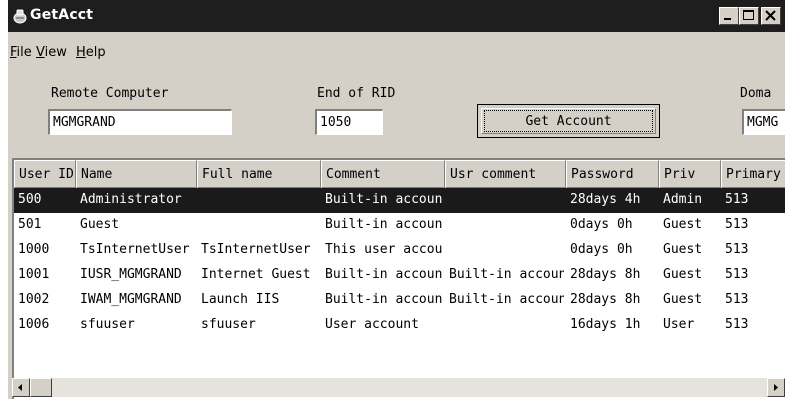 This screenshot has width=785, height=399. I want to click on table-cell: IUSR_MGMGRAND, so click(131, 274).